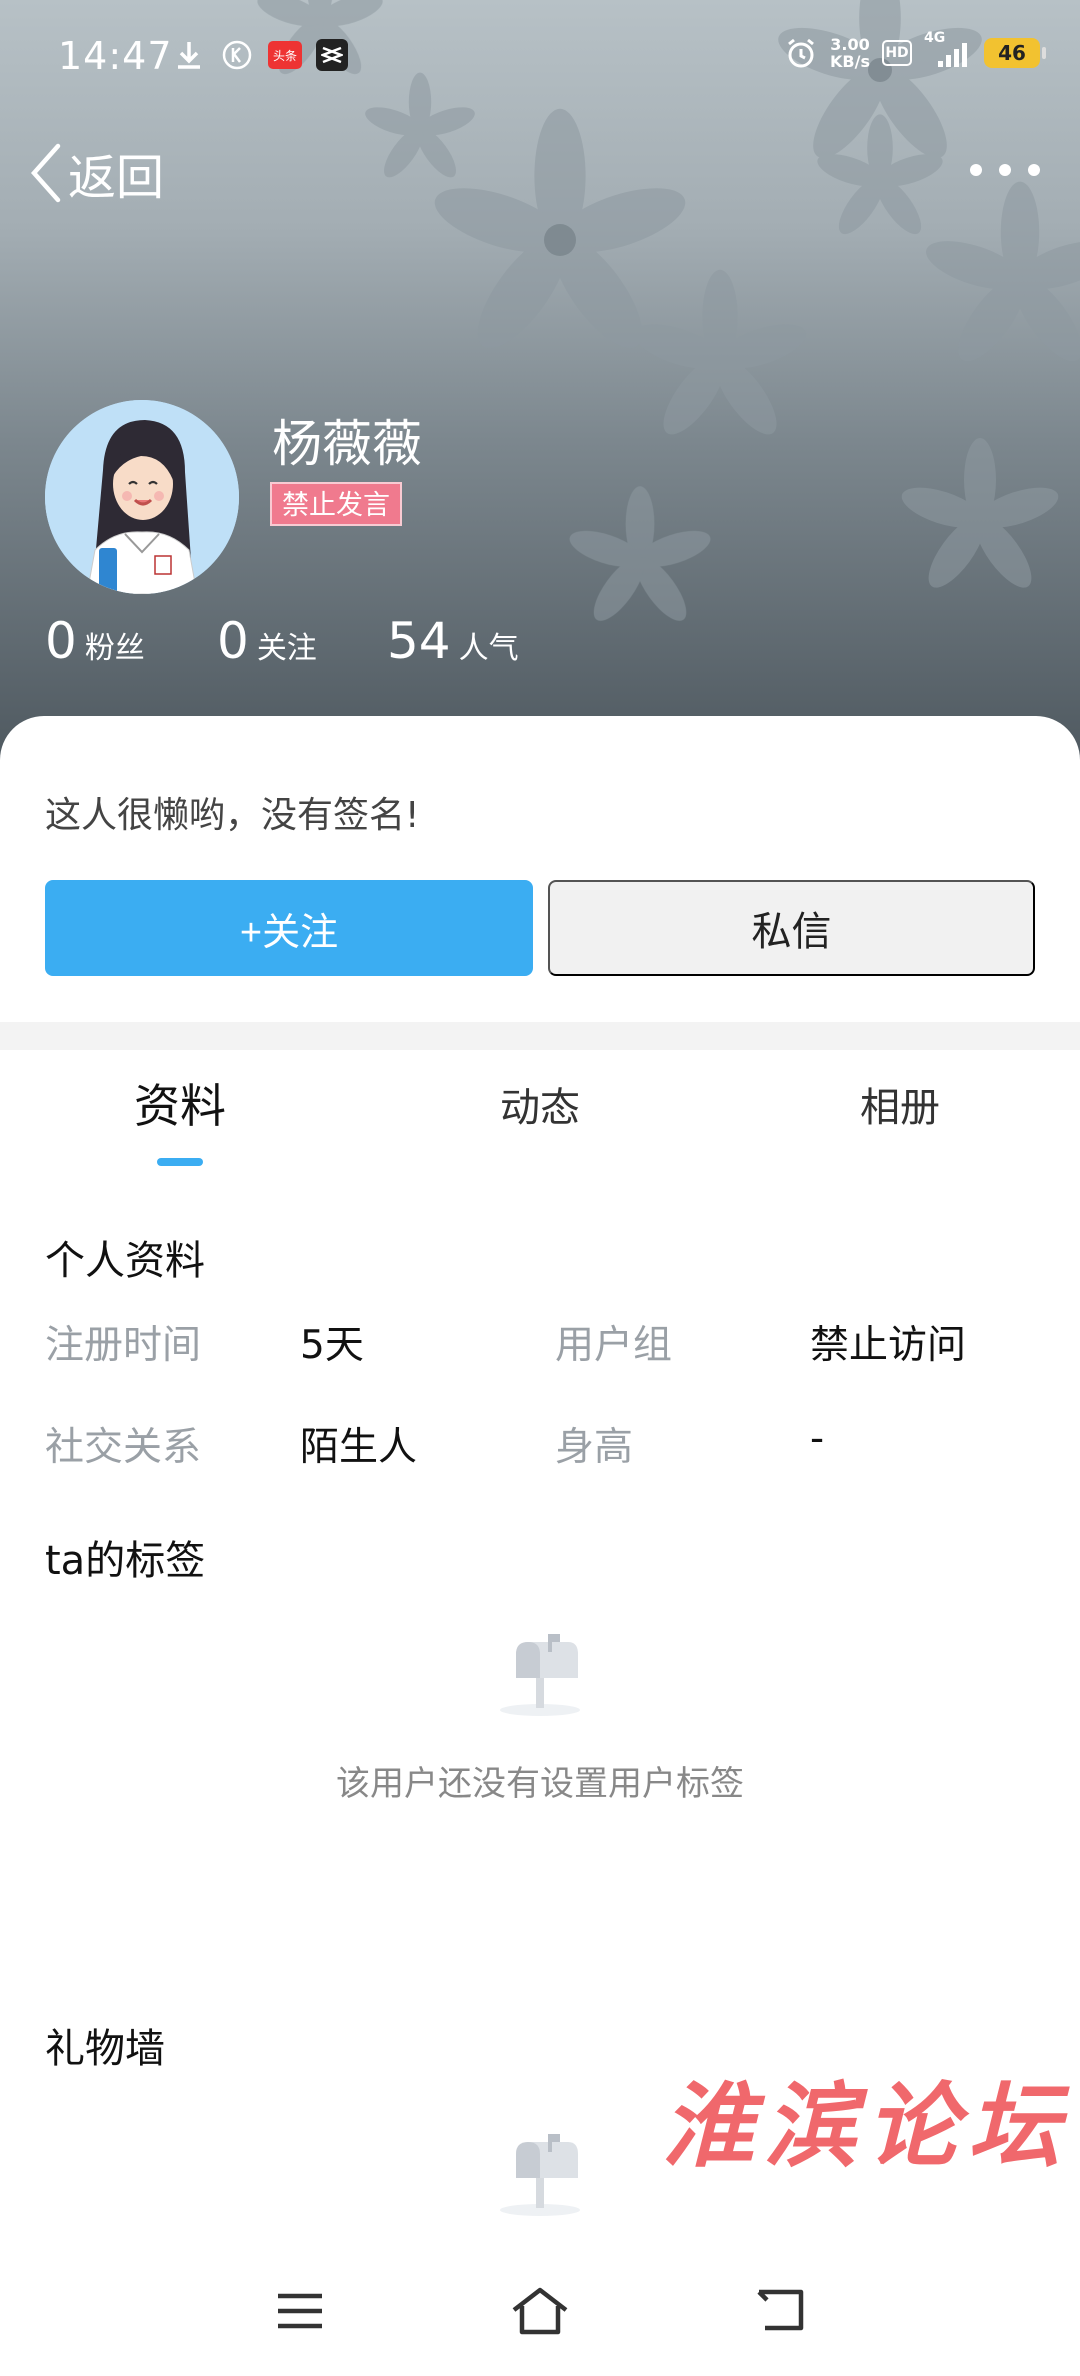 The height and width of the screenshot is (2376, 1080). I want to click on battery-indicator: 46, so click(1015, 53).